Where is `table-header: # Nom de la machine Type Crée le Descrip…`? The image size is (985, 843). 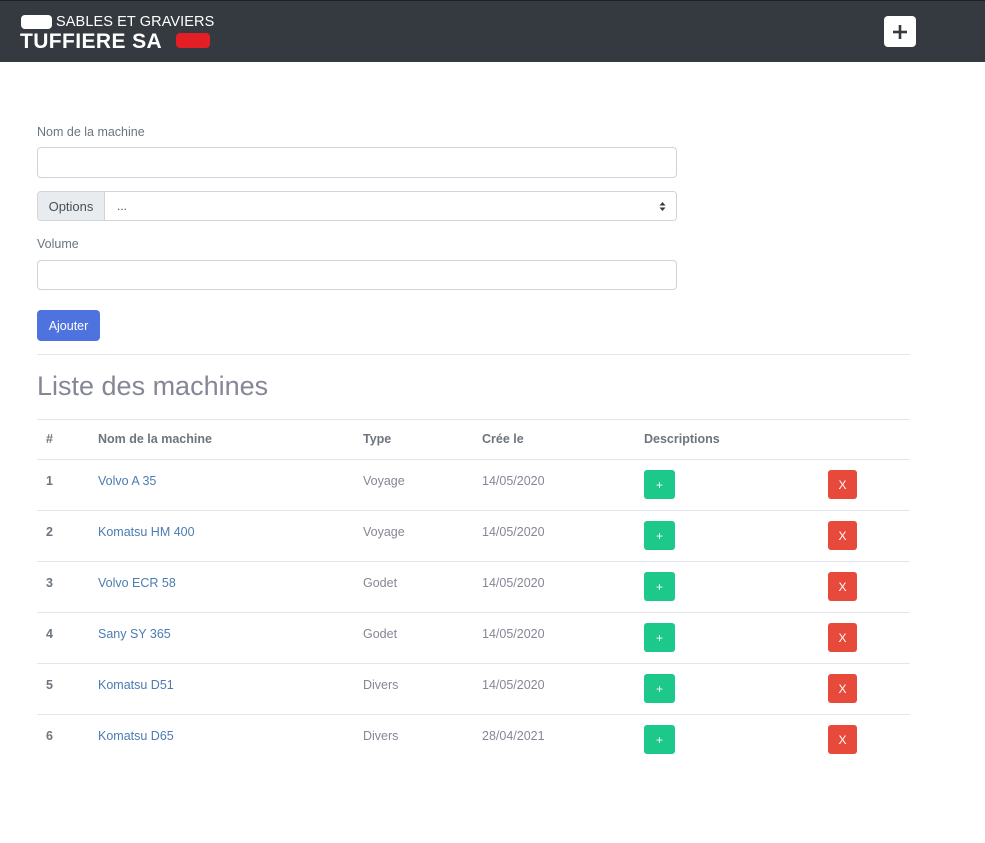
table-header: # Nom de la machine Type Crée le Descrip… is located at coordinates (473, 440).